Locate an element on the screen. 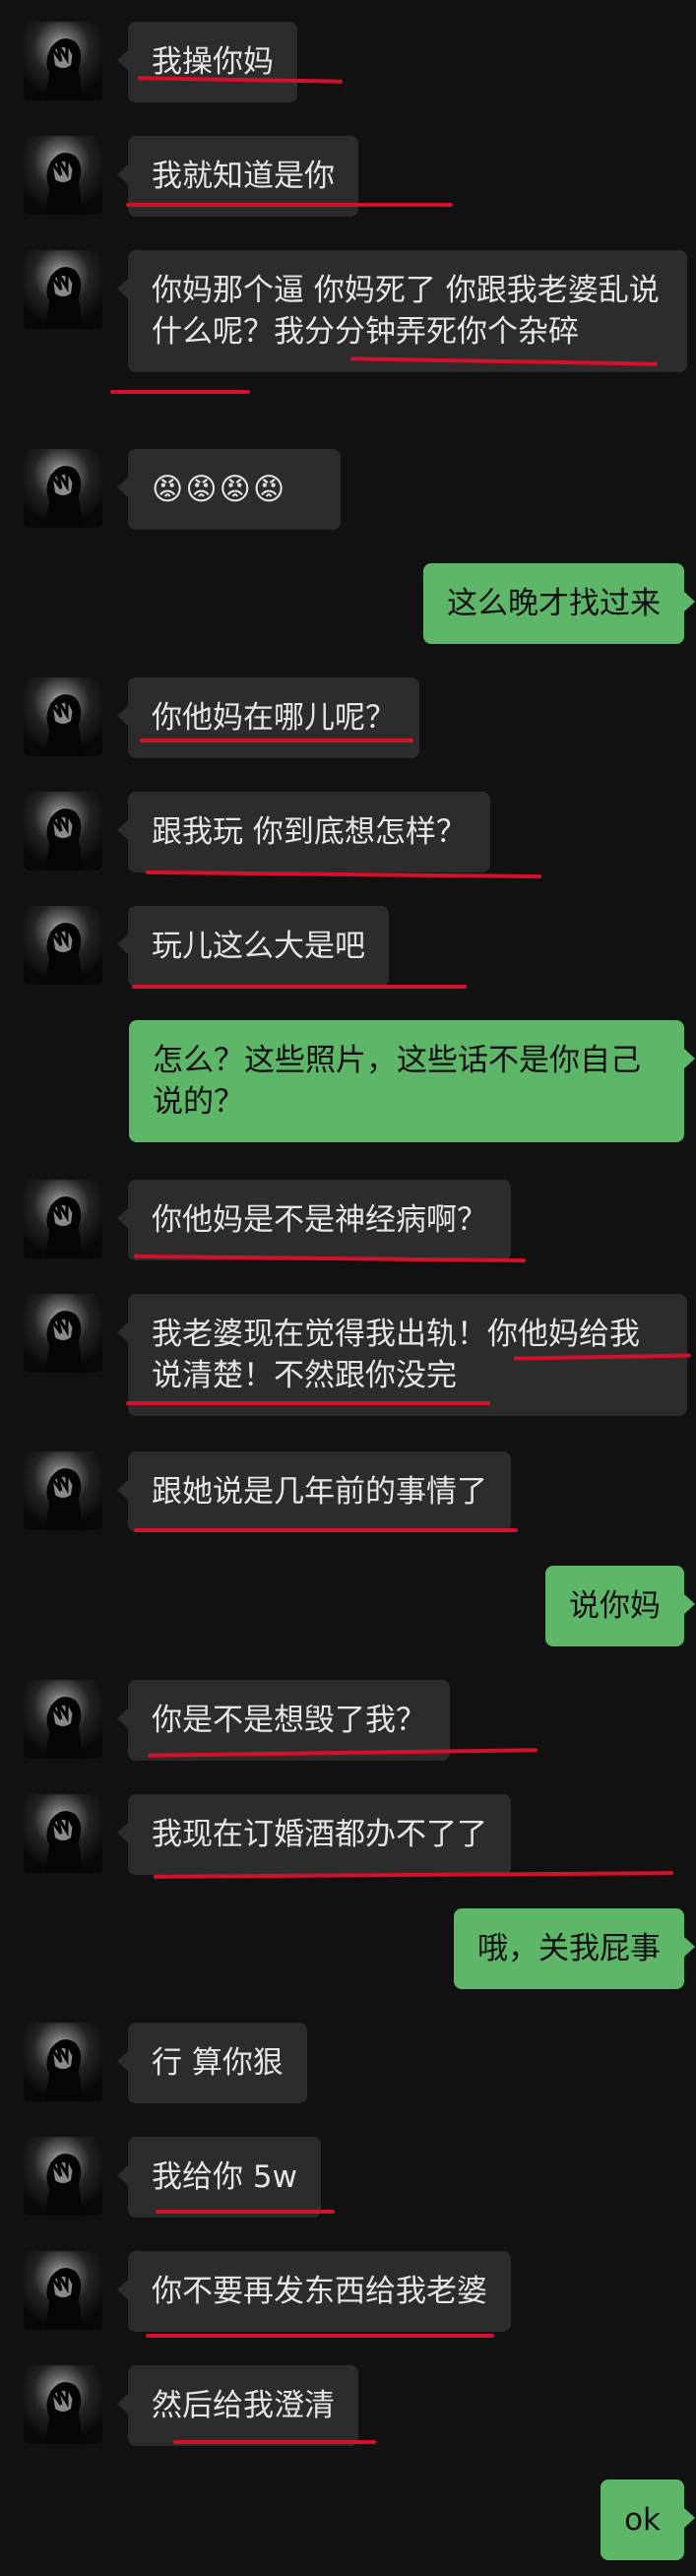  incoming-message-bubble: 然后给我澄清 is located at coordinates (237, 2405).